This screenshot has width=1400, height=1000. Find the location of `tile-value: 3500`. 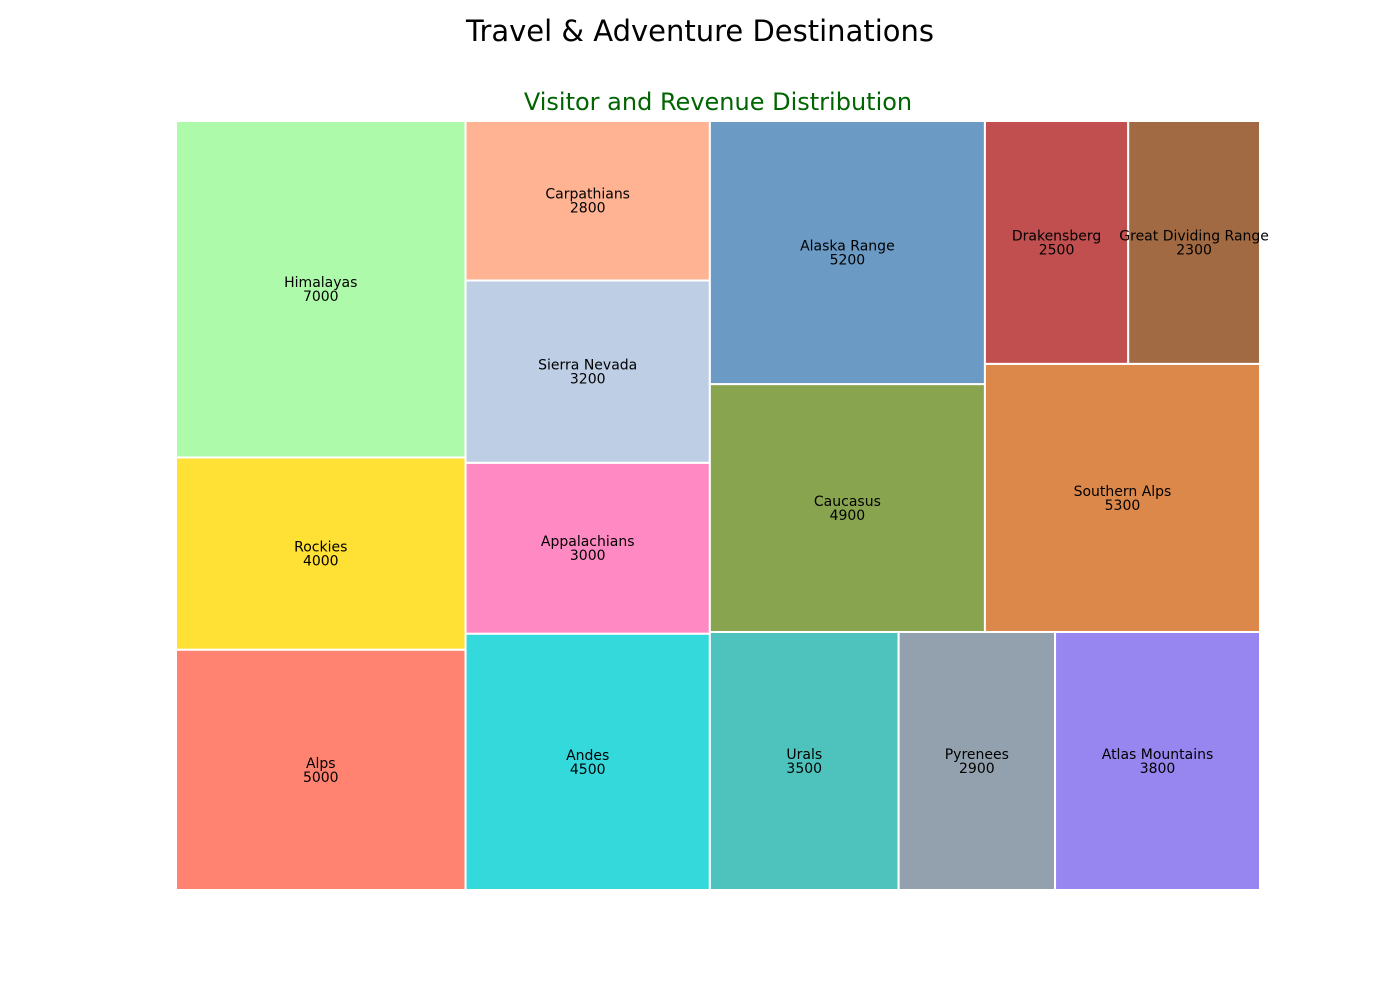

tile-value: 3500 is located at coordinates (804, 769).